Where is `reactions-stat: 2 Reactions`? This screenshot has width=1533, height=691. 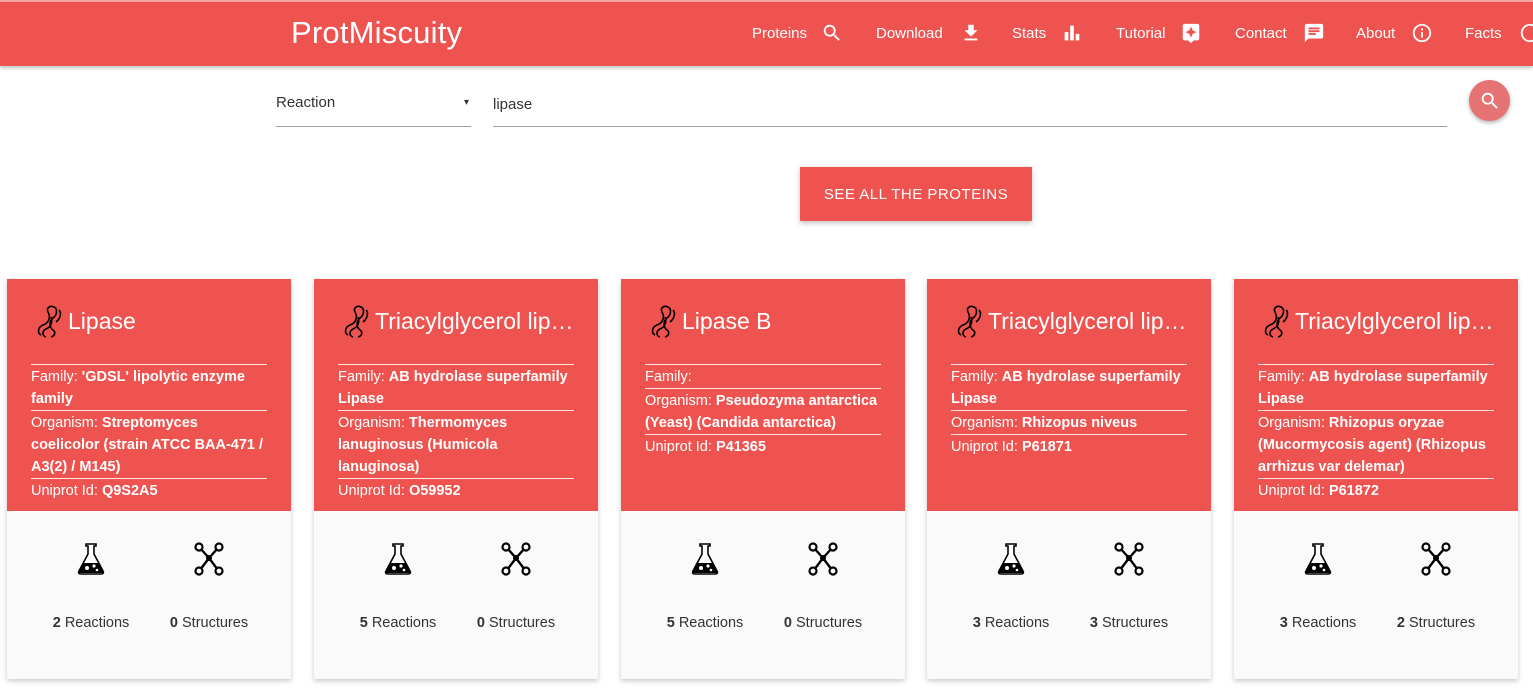 reactions-stat: 2 Reactions is located at coordinates (91, 586).